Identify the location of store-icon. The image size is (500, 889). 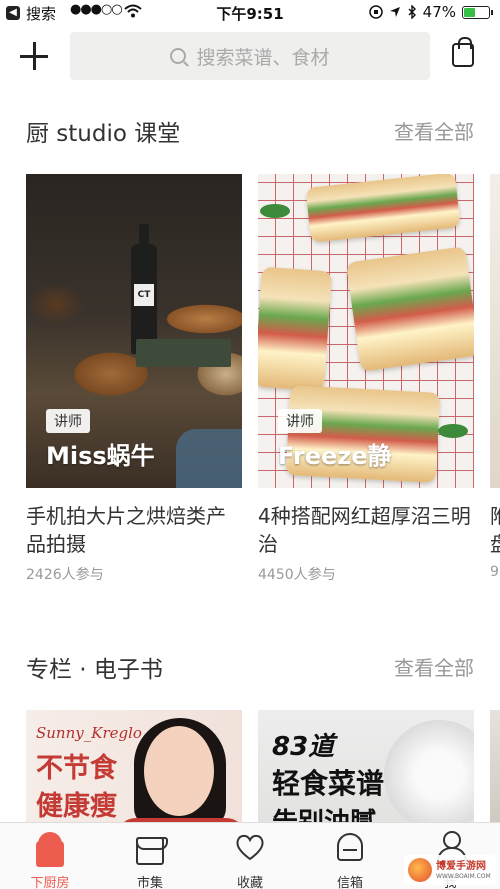
(152, 851).